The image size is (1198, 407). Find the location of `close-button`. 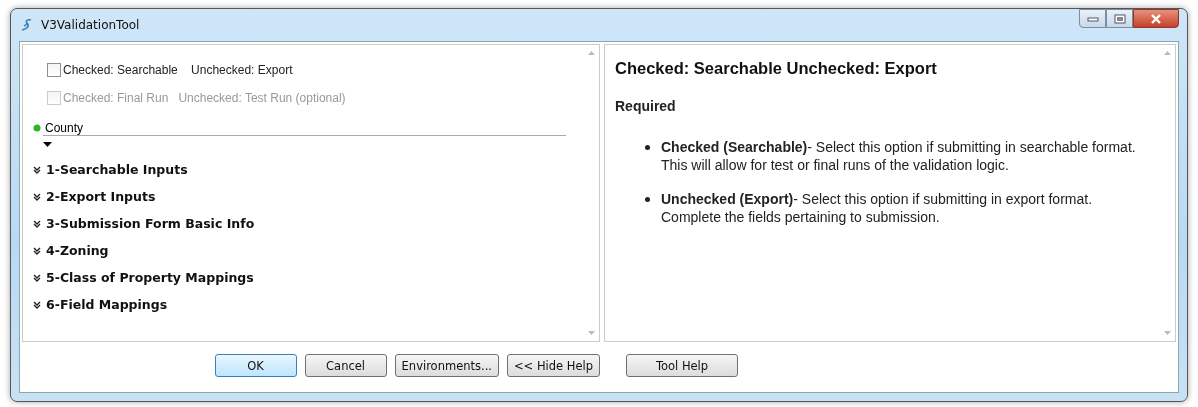

close-button is located at coordinates (1156, 18).